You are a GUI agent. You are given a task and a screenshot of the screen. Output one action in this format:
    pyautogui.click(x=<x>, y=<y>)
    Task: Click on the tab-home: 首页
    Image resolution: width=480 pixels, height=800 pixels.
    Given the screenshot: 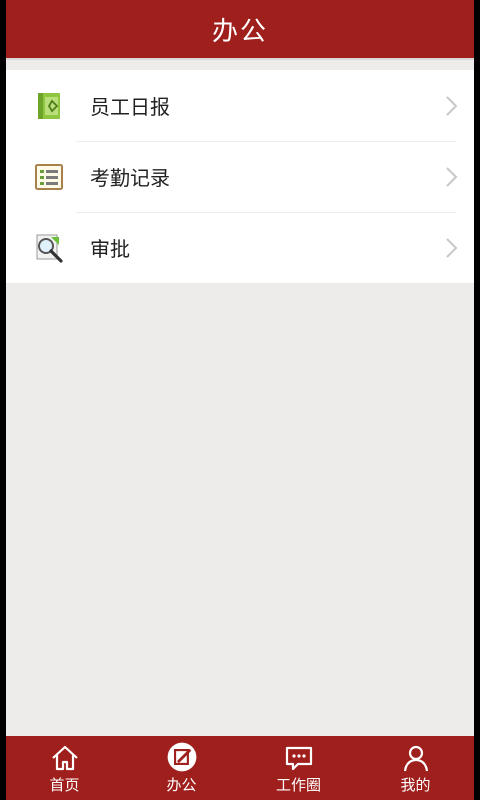 What is the action you would take?
    pyautogui.click(x=64, y=768)
    